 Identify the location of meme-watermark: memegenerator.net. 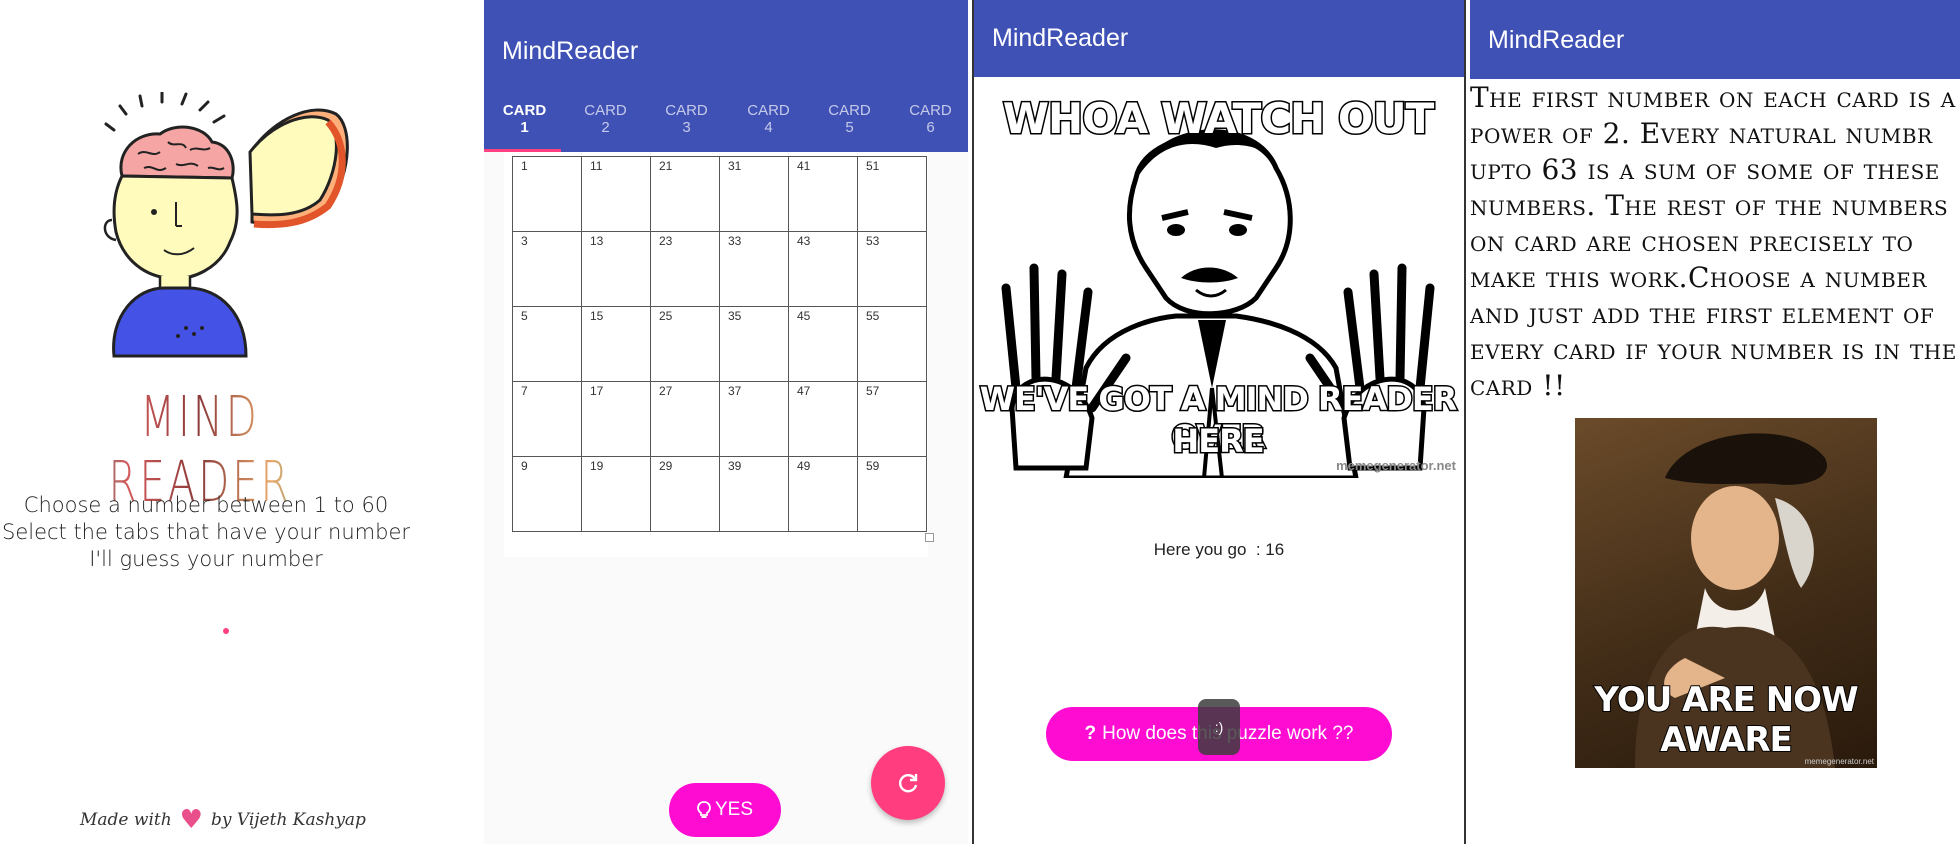
(1396, 465).